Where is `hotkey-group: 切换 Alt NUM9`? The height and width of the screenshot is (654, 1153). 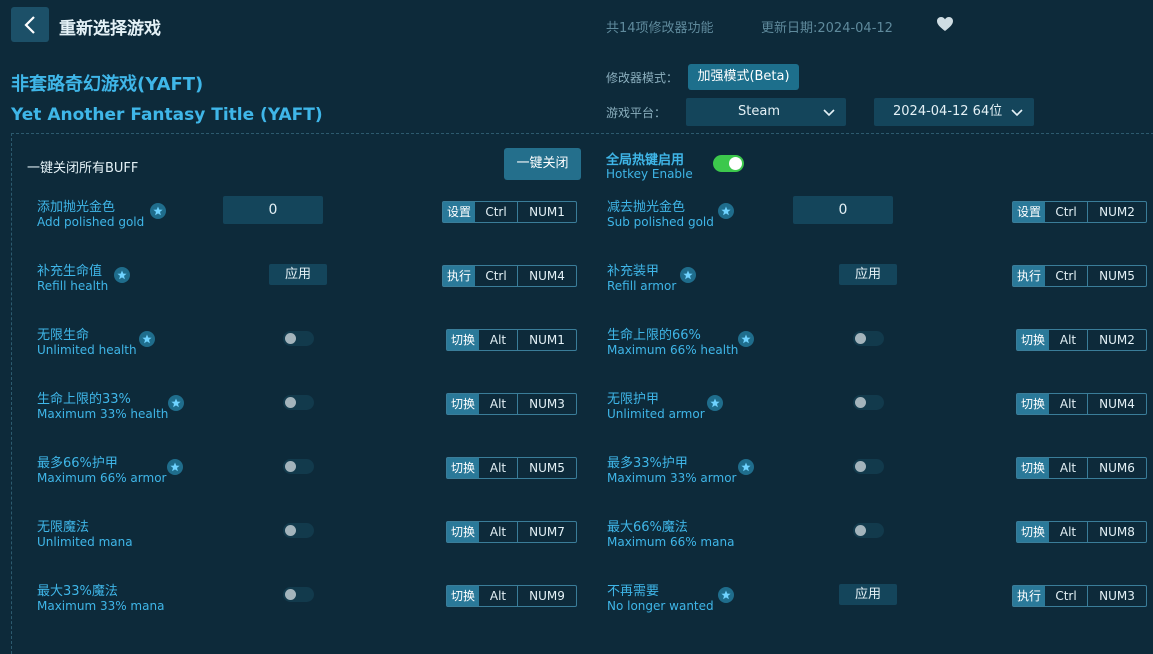 hotkey-group: 切换 Alt NUM9 is located at coordinates (512, 596).